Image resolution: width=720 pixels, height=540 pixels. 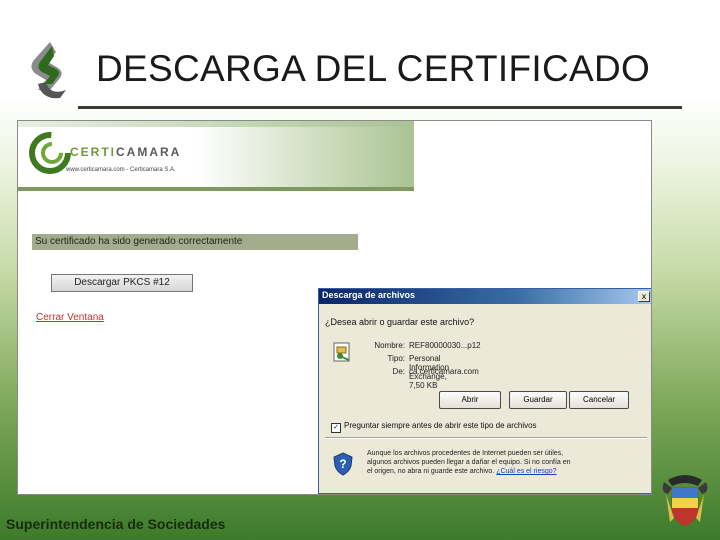 What do you see at coordinates (538, 400) in the screenshot?
I see `save-button: Guardar` at bounding box center [538, 400].